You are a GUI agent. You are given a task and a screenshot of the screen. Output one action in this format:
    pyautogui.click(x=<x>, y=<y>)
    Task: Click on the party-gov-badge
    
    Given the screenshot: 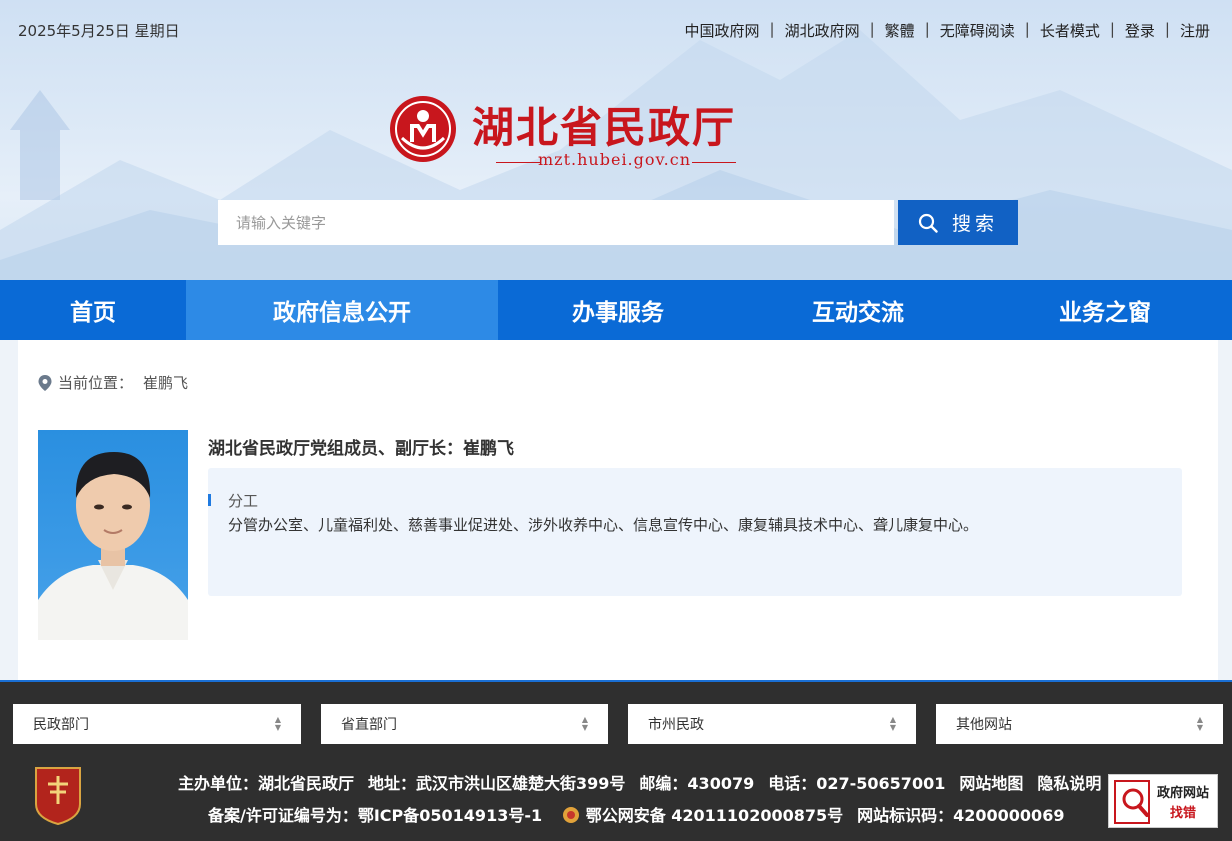 What is the action you would take?
    pyautogui.click(x=58, y=795)
    